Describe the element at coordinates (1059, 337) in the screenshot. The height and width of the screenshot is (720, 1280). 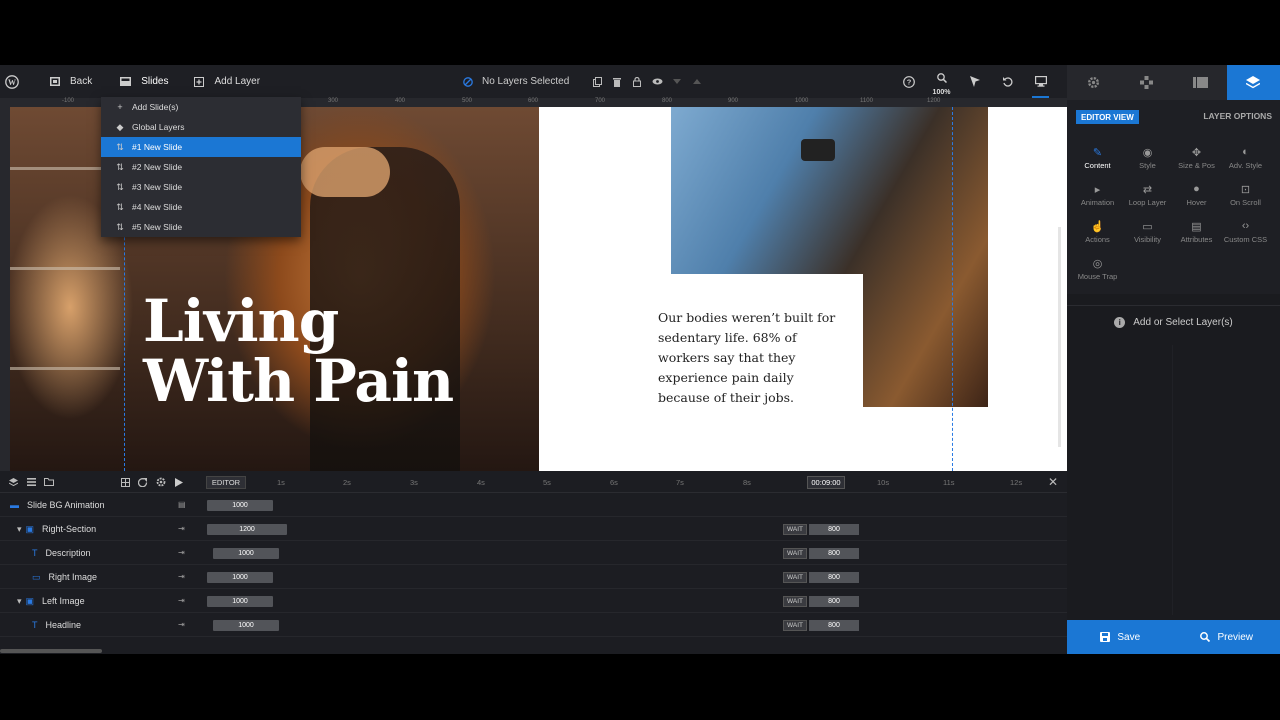
I see `canvas-scrollbar` at that location.